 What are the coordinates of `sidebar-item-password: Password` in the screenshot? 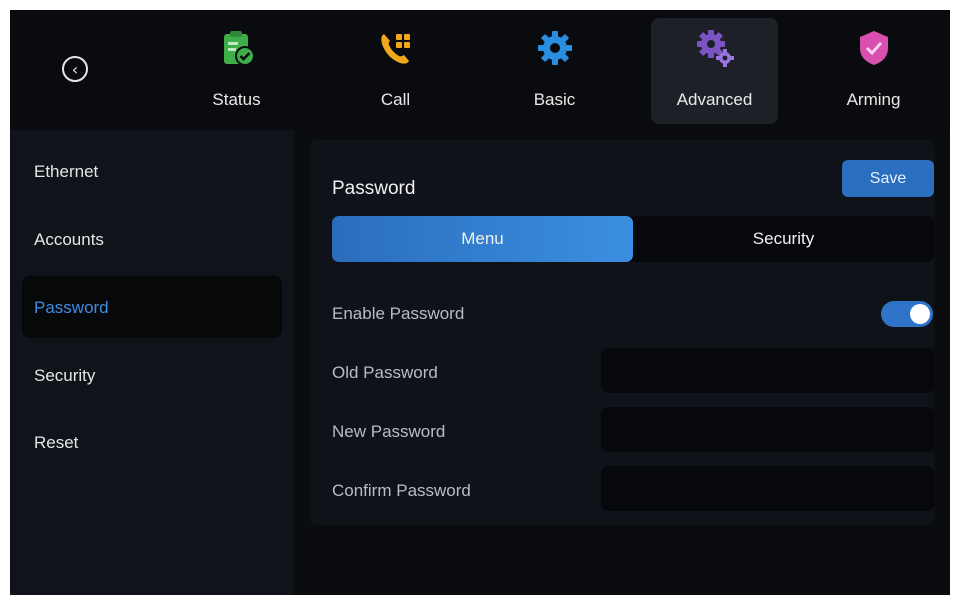 It's located at (152, 307).